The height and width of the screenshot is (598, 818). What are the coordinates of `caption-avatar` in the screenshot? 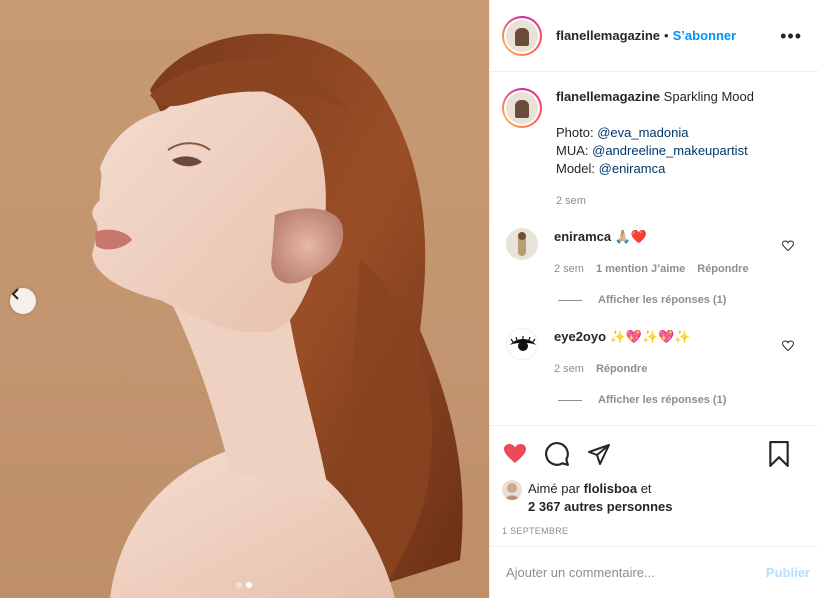 It's located at (522, 108).